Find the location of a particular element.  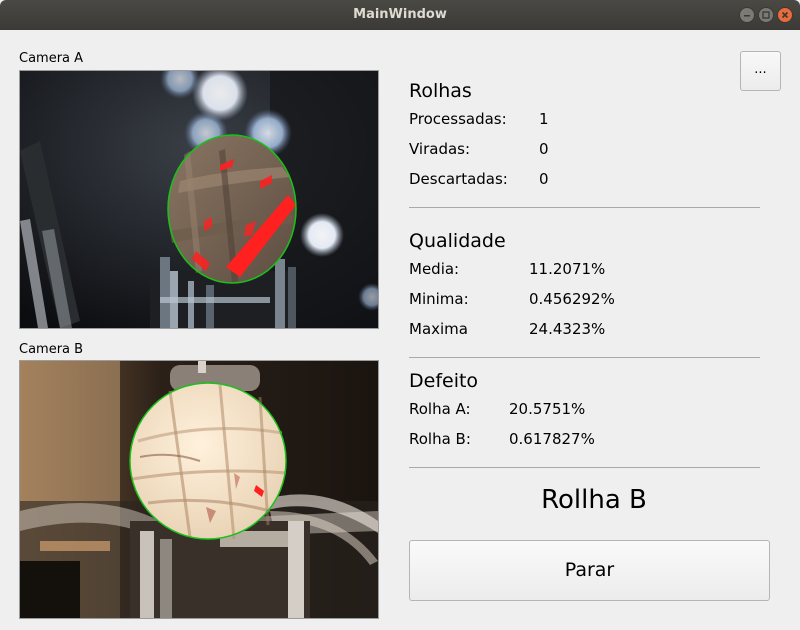

defeito-title: Defeito is located at coordinates (444, 381).